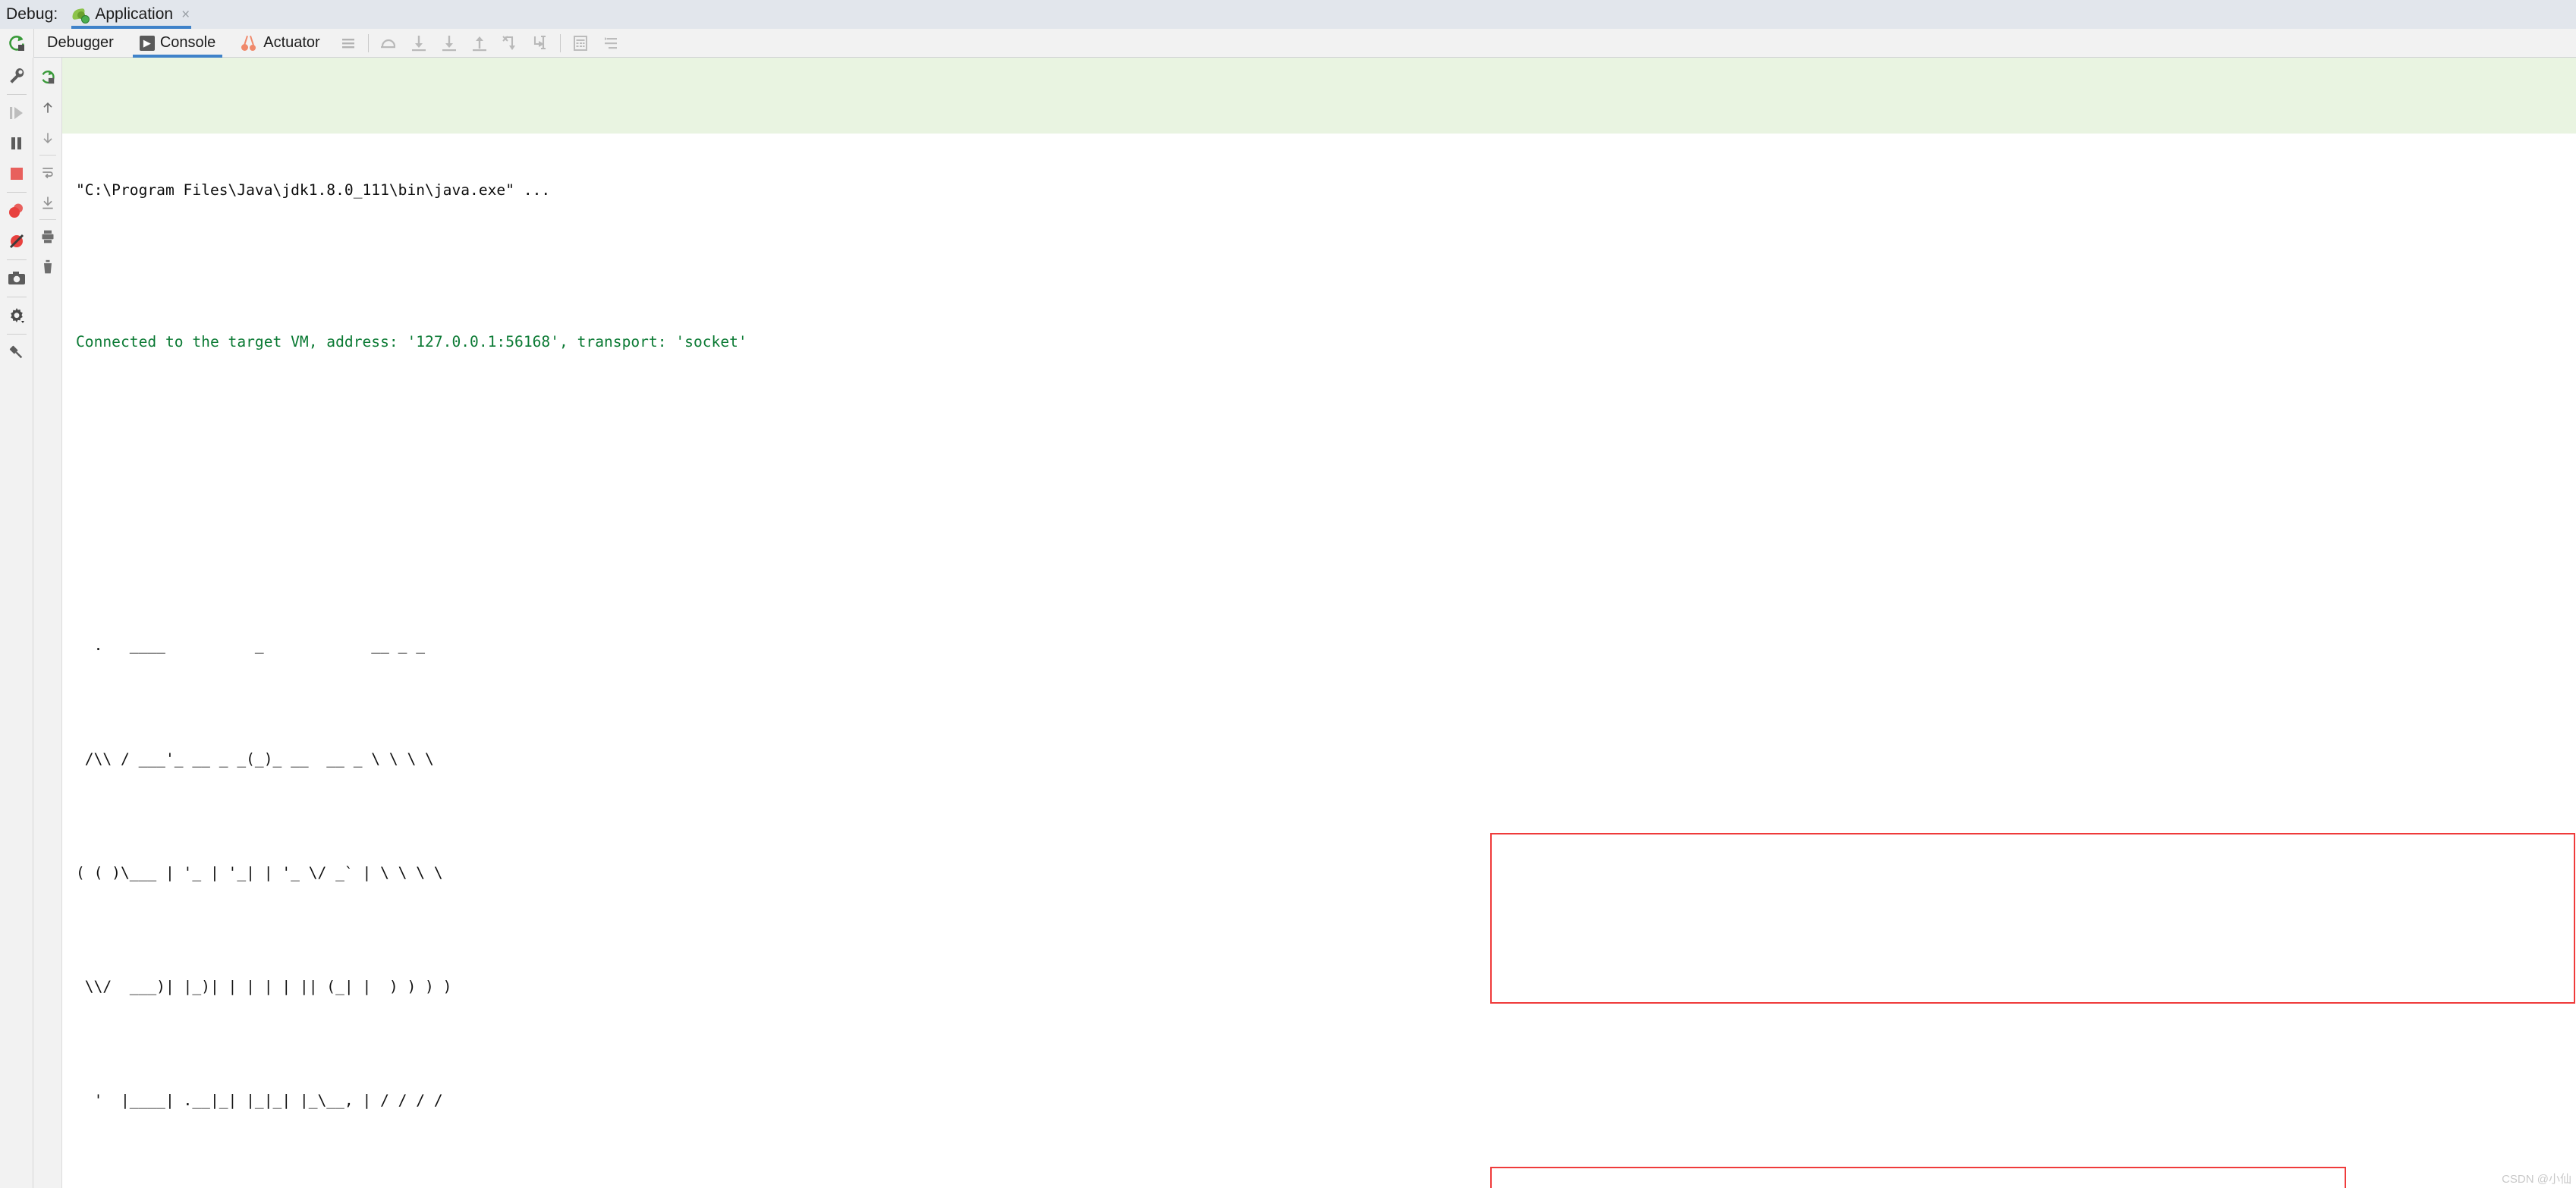 This screenshot has width=2576, height=1188. I want to click on resume-program-icon, so click(17, 113).